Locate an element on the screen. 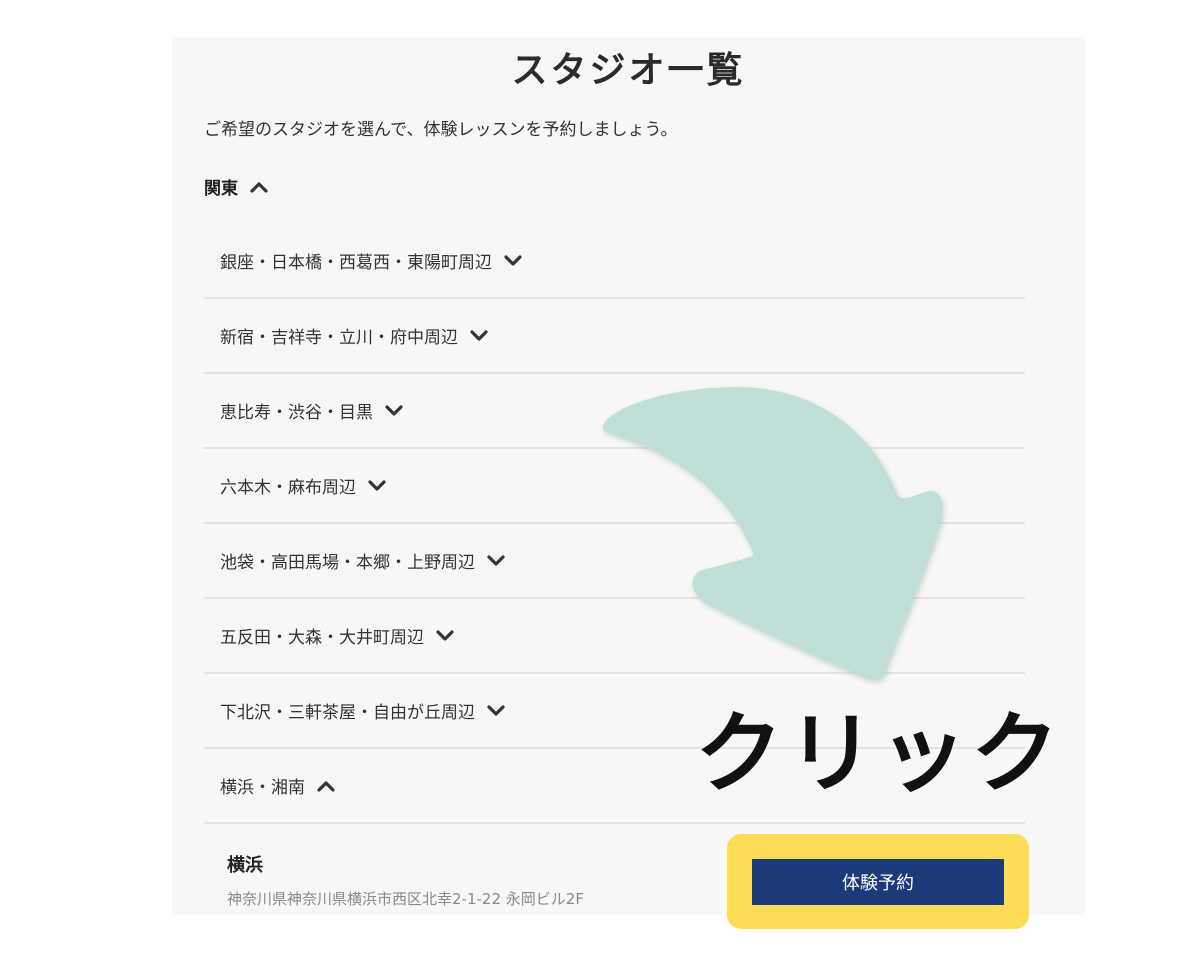  area-item-shinjuku: 新宿・吉祥寺・立川・府中周辺 is located at coordinates (614, 336).